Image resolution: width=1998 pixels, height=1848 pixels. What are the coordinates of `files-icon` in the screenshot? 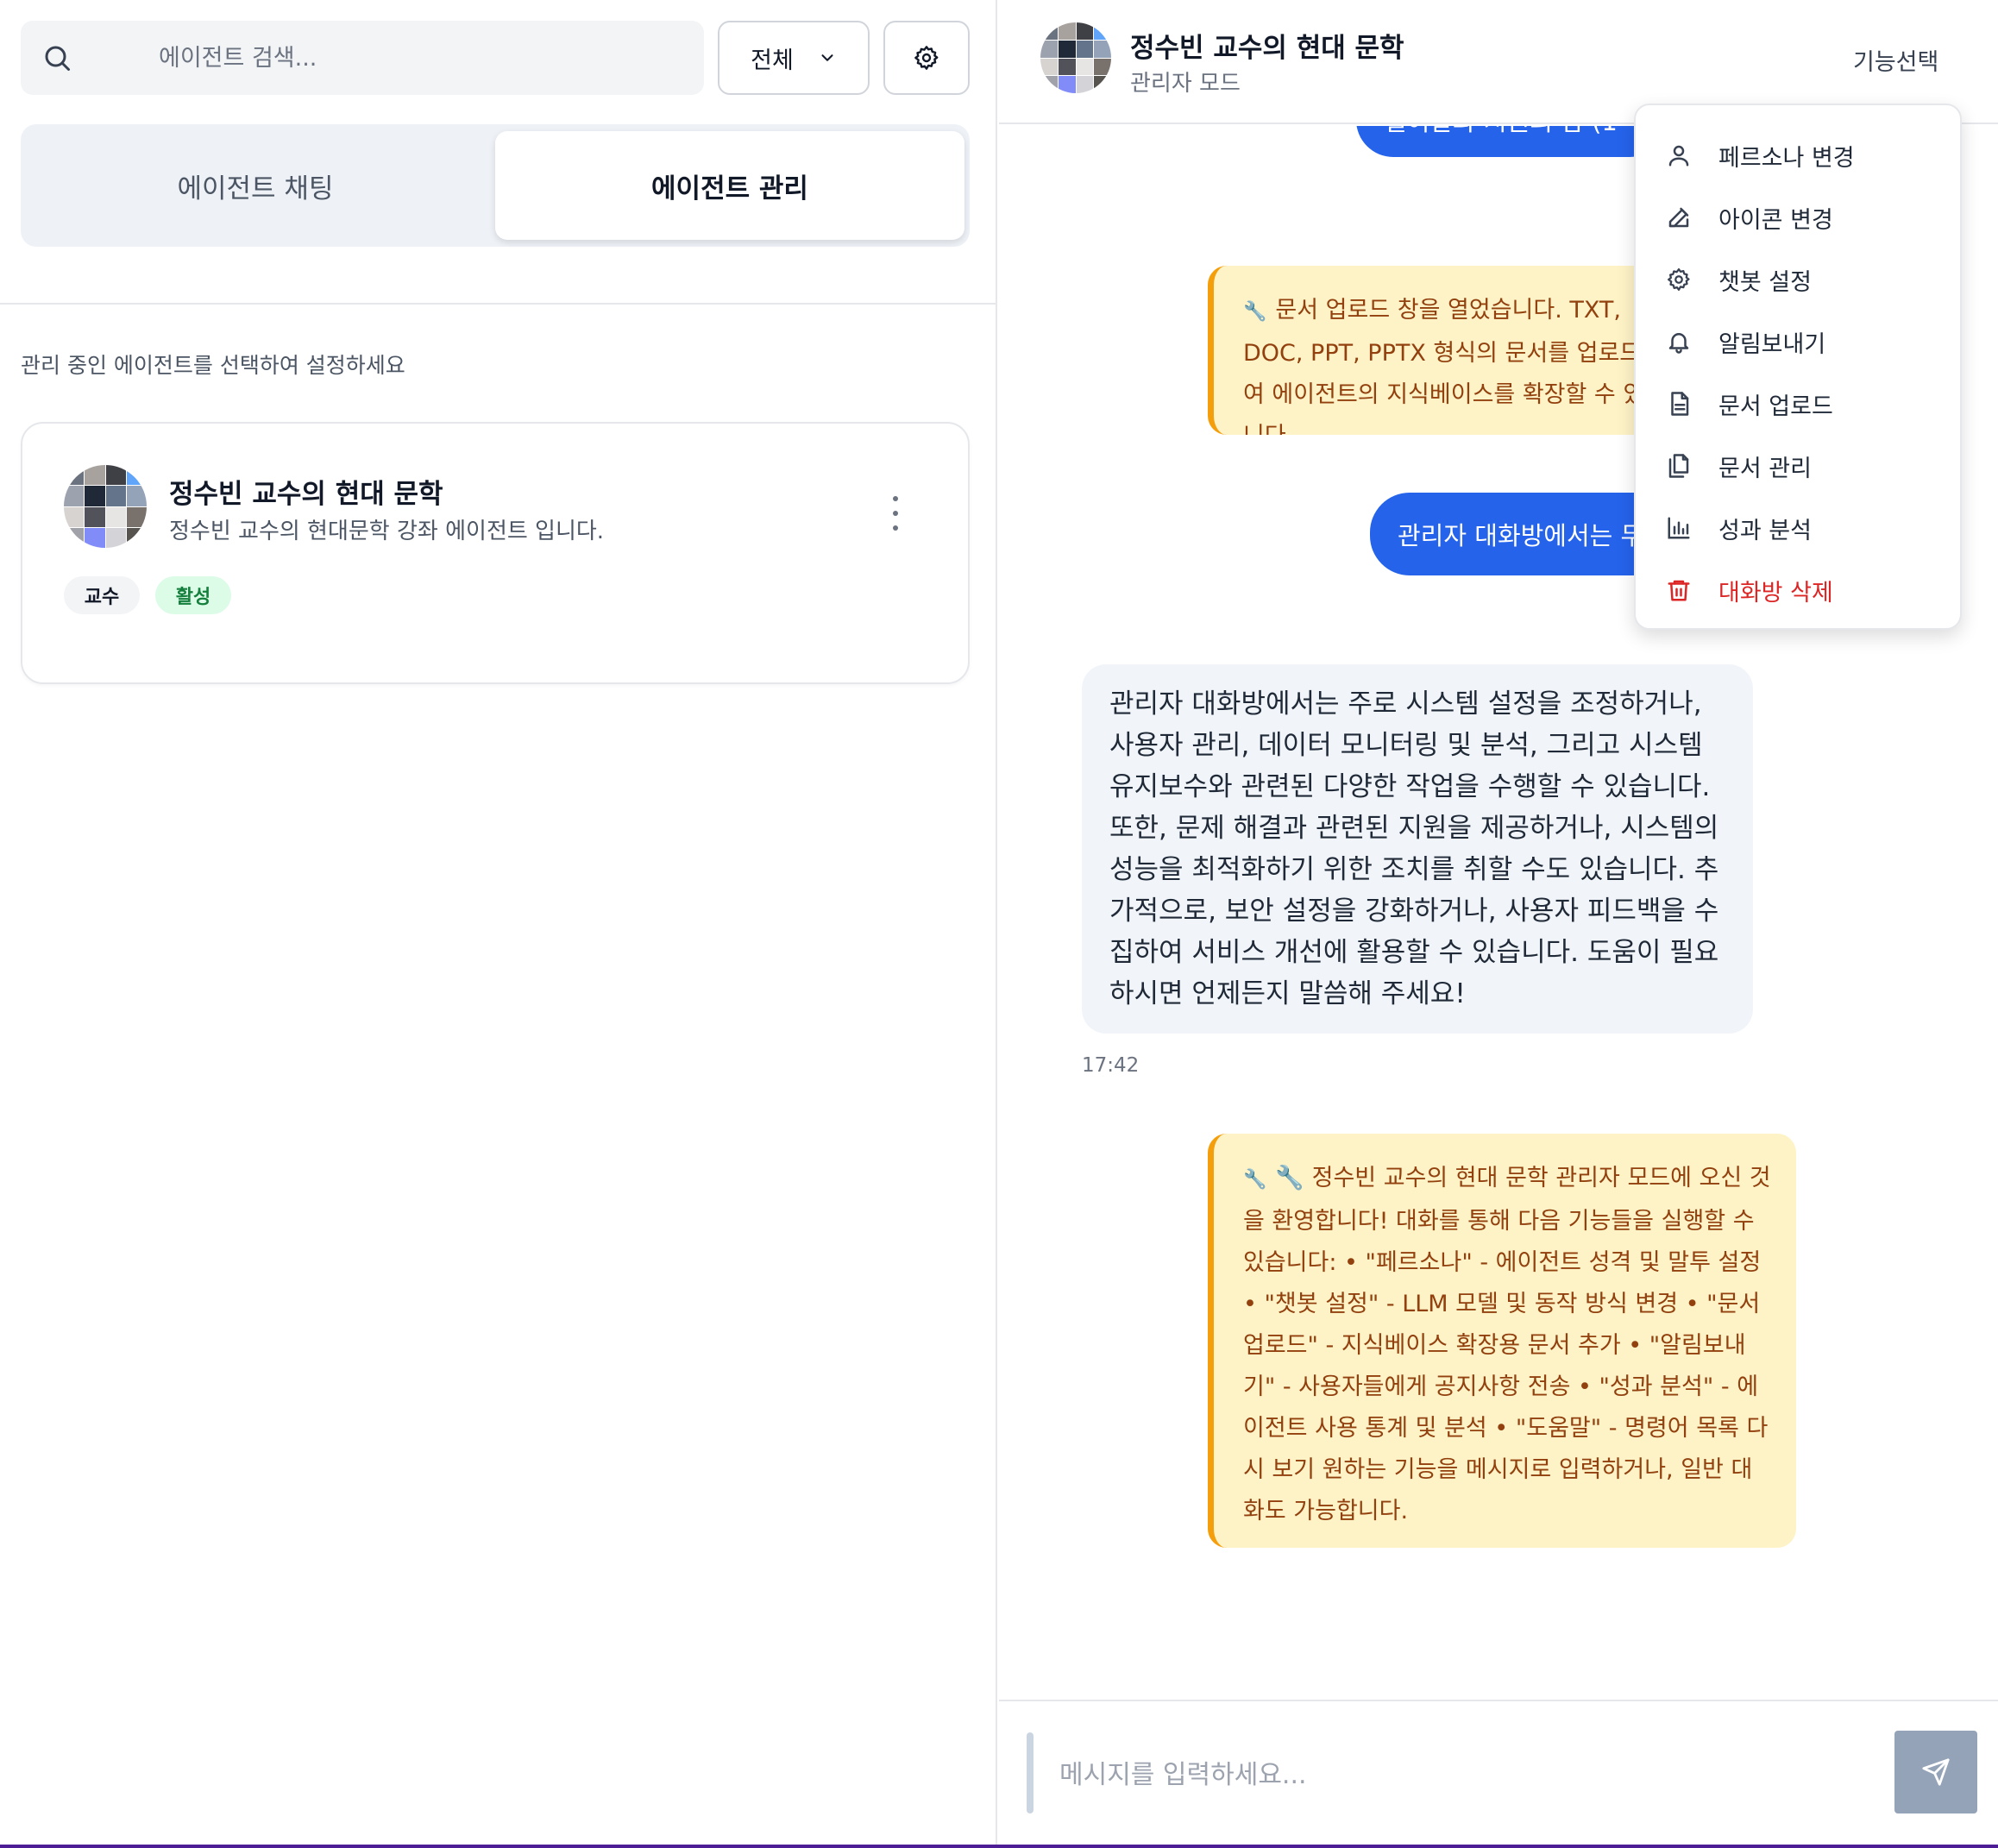 It's located at (1678, 466).